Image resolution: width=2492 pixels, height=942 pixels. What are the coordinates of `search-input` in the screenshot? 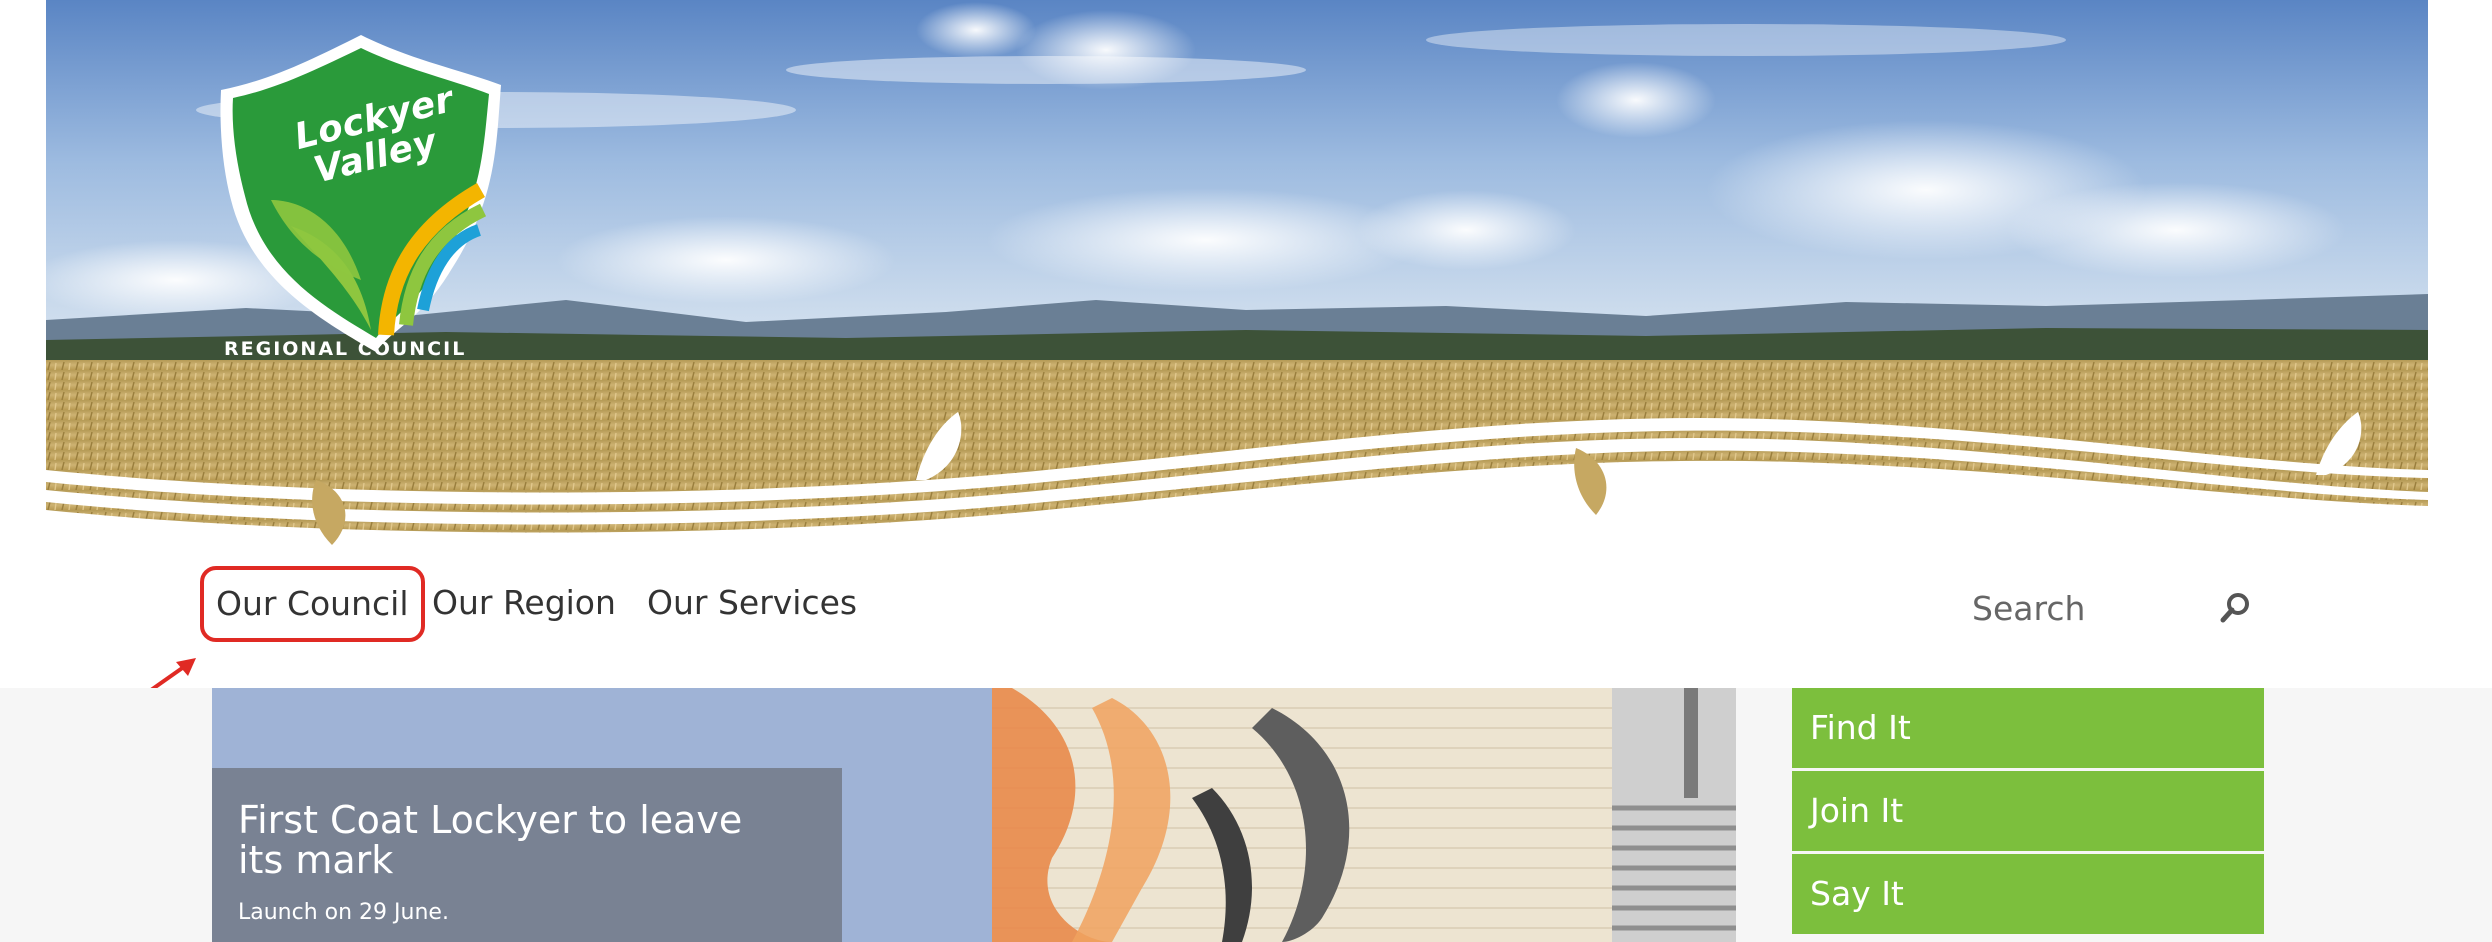 It's located at (2092, 608).